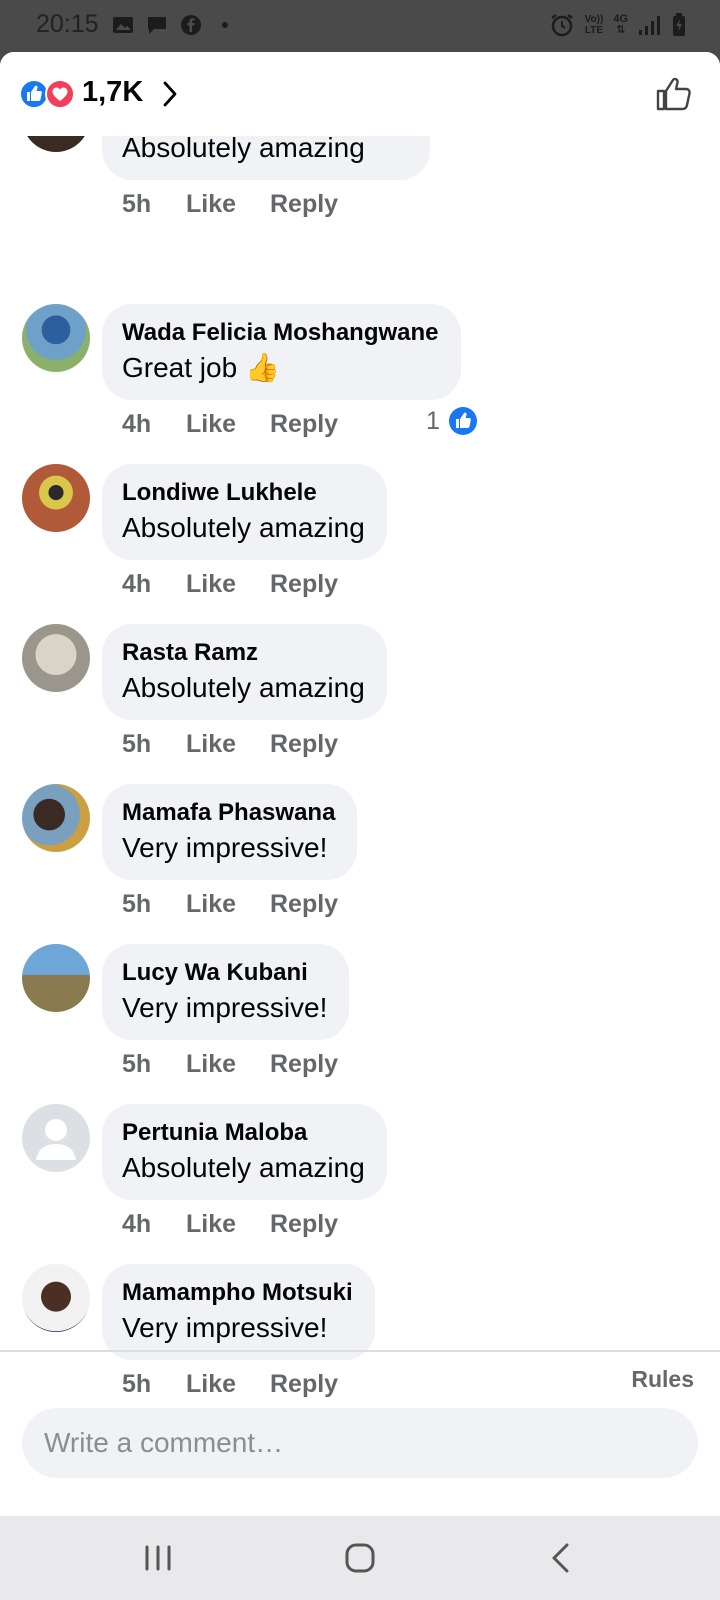 Image resolution: width=720 pixels, height=1600 pixels. Describe the element at coordinates (360, 26) in the screenshot. I see `status-bar: 20:15 Vo)) LTE 4G ⇅` at that location.